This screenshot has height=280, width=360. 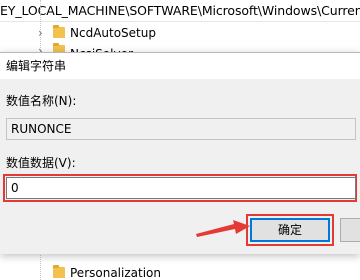 I want to click on tree-item: Personalization, so click(x=180, y=271).